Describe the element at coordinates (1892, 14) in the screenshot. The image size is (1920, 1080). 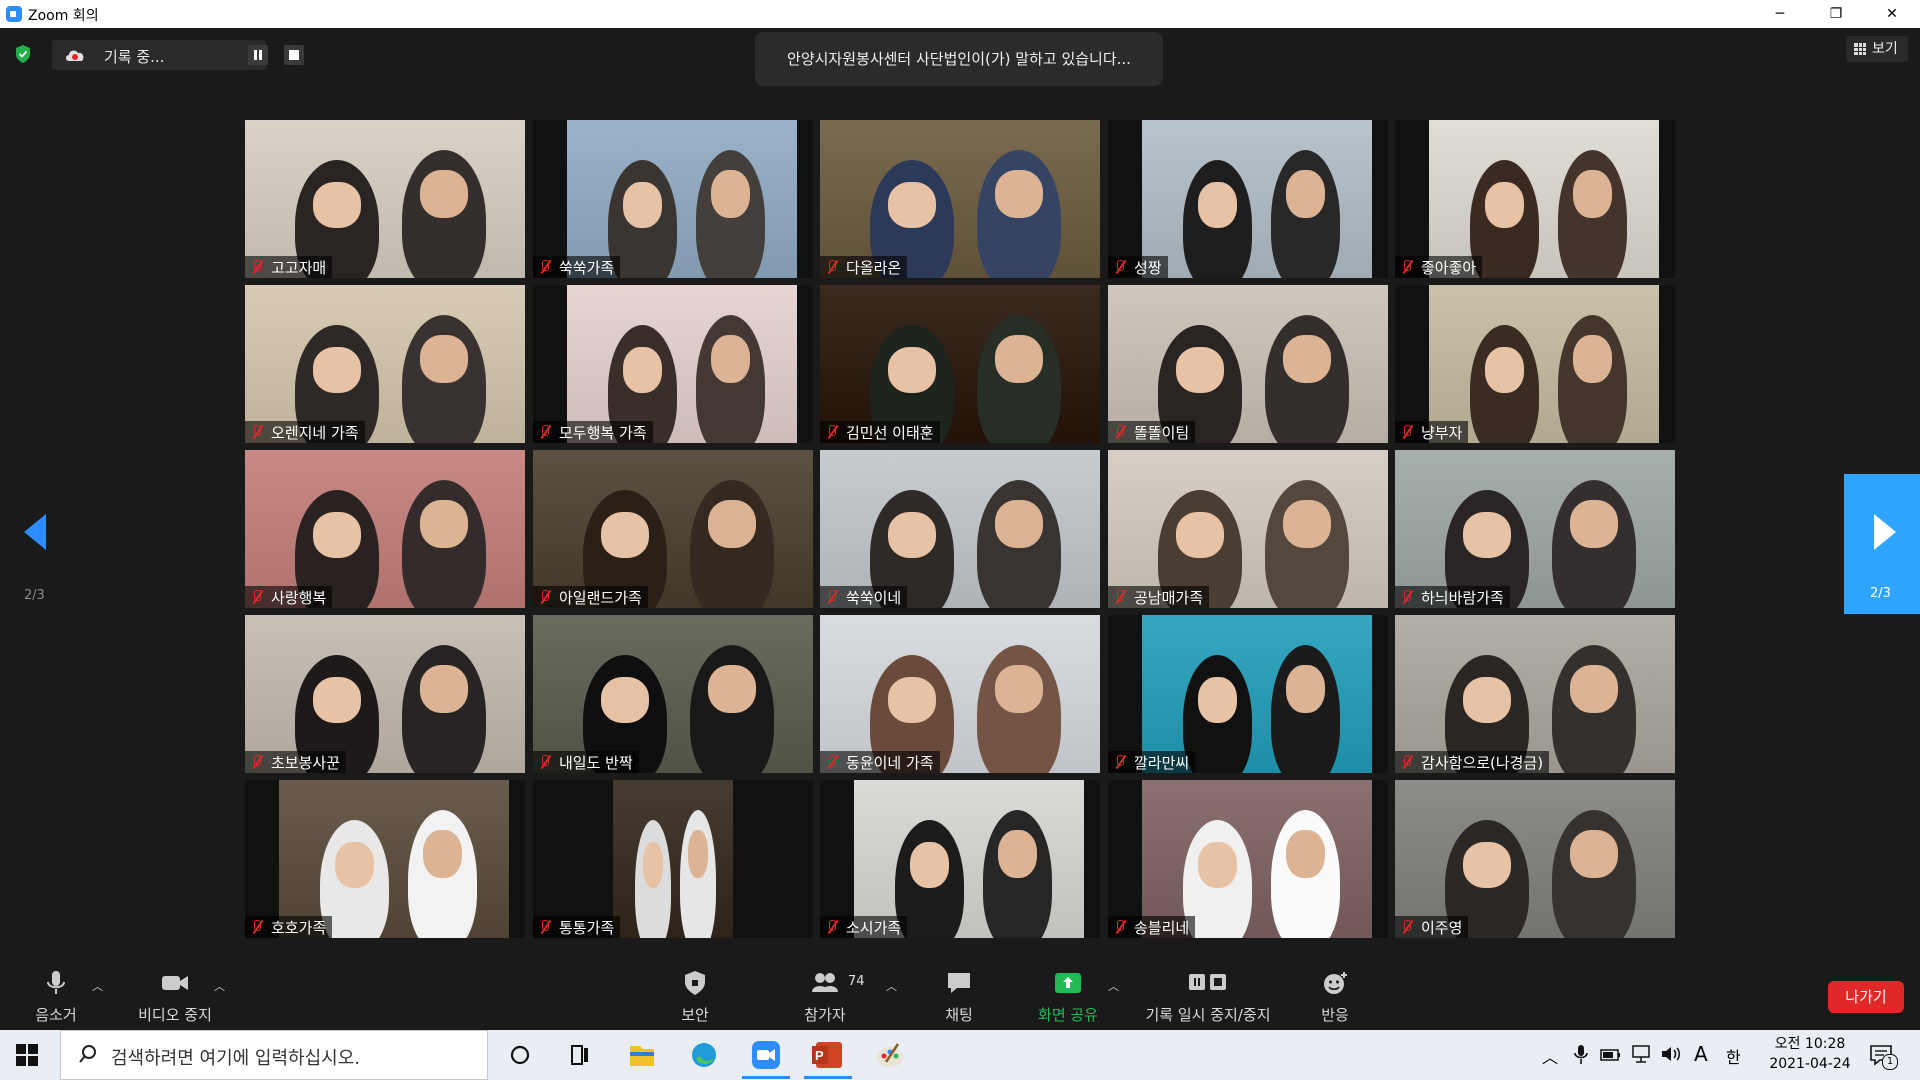
I see `close-window-button: ✕` at that location.